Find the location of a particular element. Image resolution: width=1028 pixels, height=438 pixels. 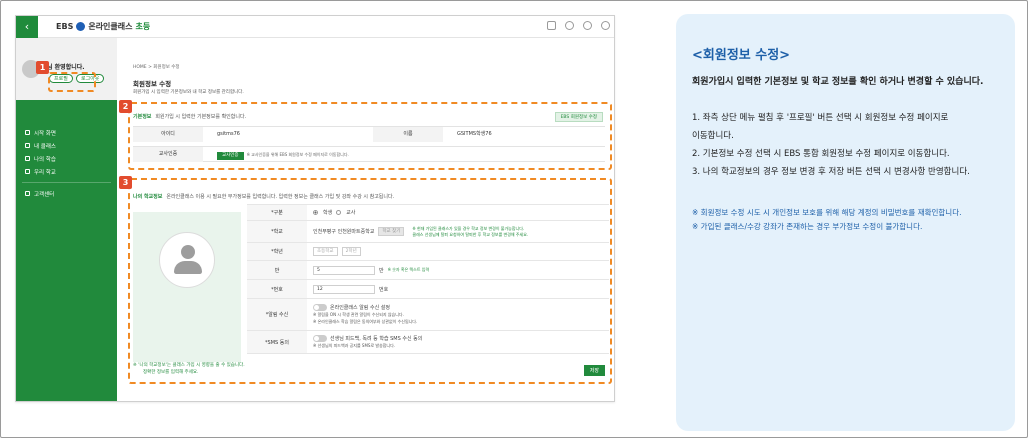

back-arrow-icon: ‹ is located at coordinates (27, 27).